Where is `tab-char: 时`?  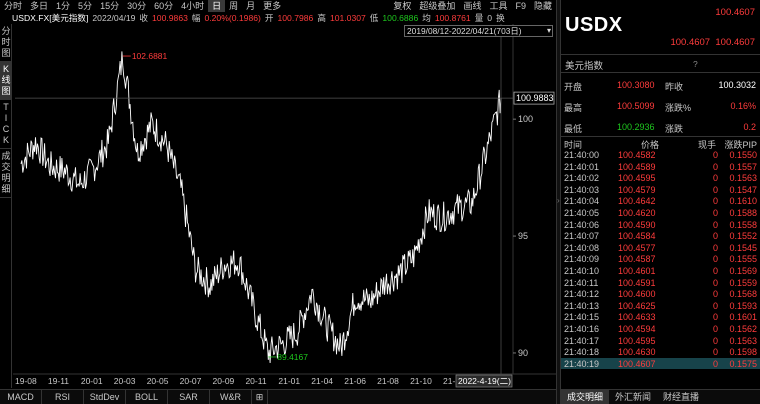 tab-char: 时 is located at coordinates (6, 42).